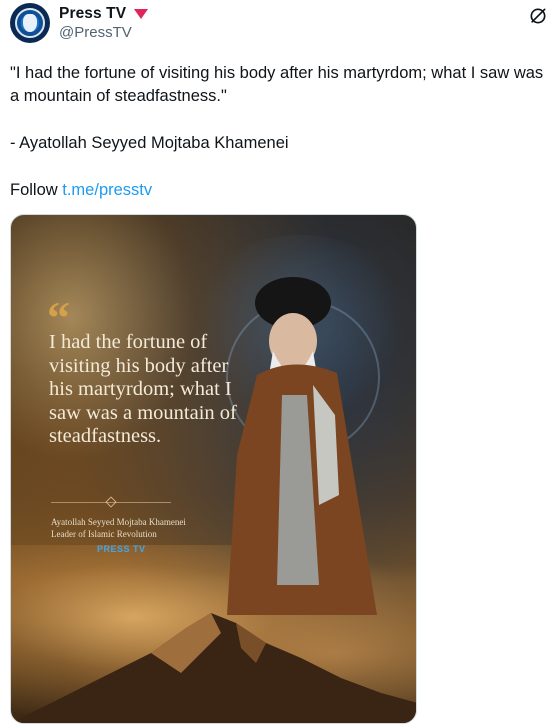 This screenshot has width=559, height=724. Describe the element at coordinates (118, 522) in the screenshot. I see `card-author: Ayatollah Seyyed Mojtaba Khamenei` at that location.